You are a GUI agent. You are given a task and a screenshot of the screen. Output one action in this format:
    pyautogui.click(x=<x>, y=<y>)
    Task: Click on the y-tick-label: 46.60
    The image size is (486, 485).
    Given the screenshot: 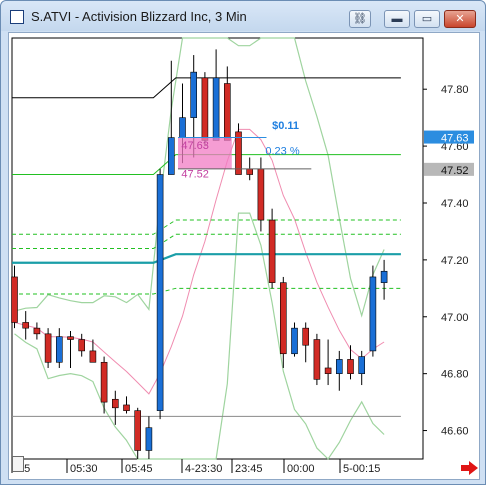 What is the action you would take?
    pyautogui.click(x=455, y=432)
    